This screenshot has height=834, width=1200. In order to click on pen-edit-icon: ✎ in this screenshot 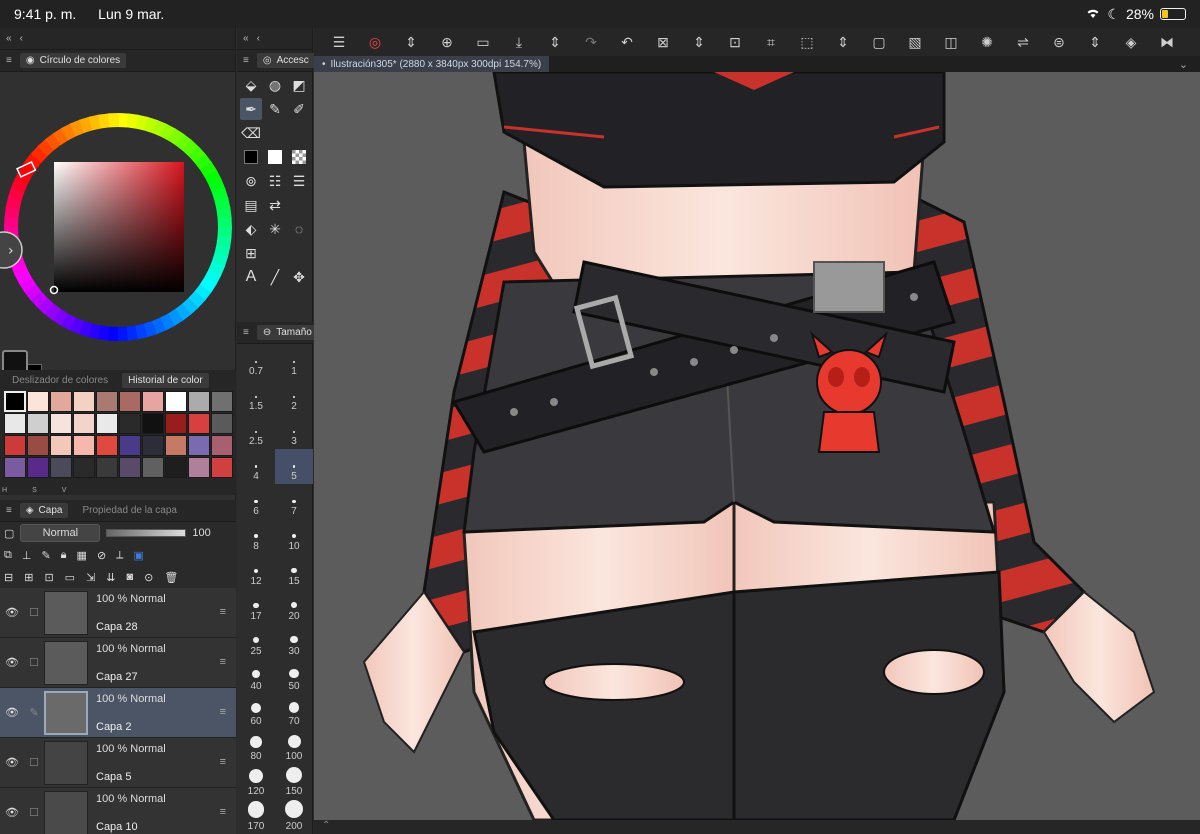, I will do `click(34, 712)`.